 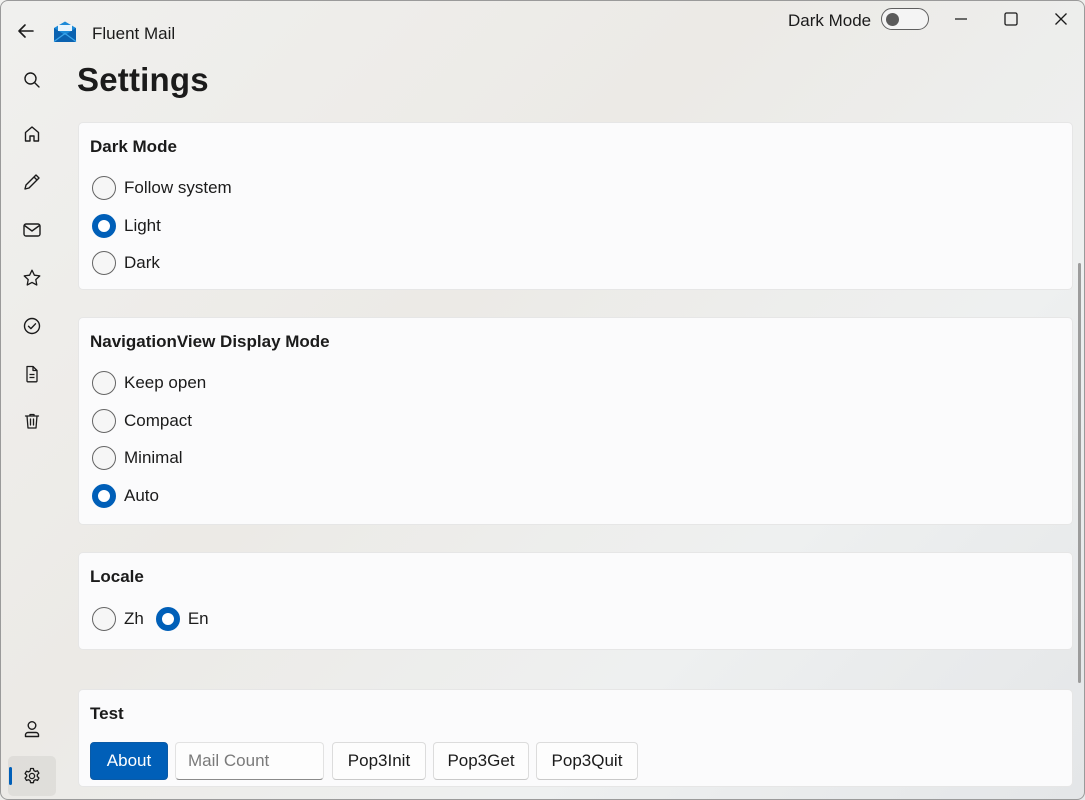 I want to click on maximize-button, so click(x=1011, y=19).